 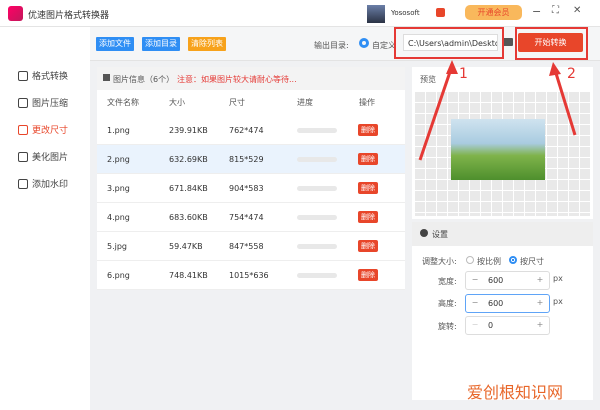 I want to click on annotation-label-2: 2, so click(x=571, y=74).